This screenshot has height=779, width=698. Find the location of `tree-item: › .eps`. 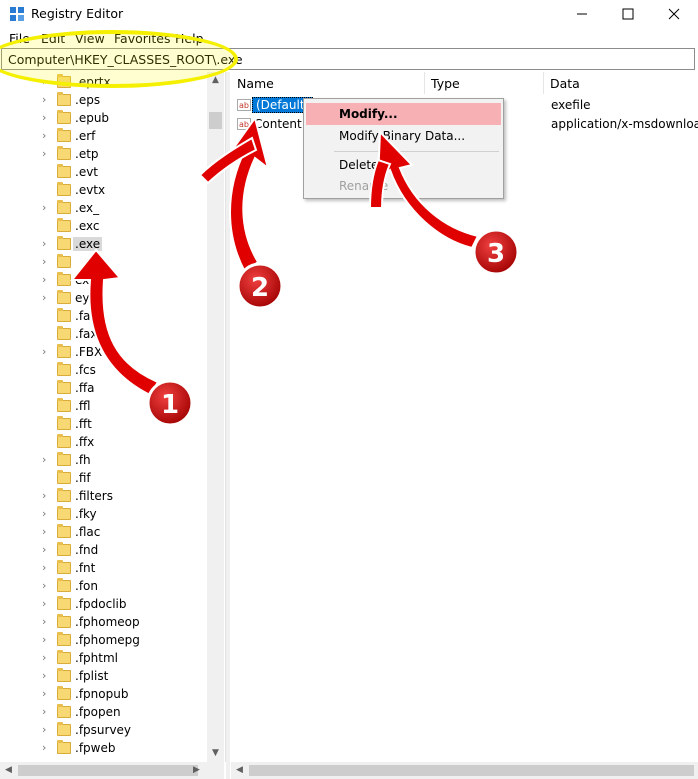

tree-item: › .eps is located at coordinates (104, 100).